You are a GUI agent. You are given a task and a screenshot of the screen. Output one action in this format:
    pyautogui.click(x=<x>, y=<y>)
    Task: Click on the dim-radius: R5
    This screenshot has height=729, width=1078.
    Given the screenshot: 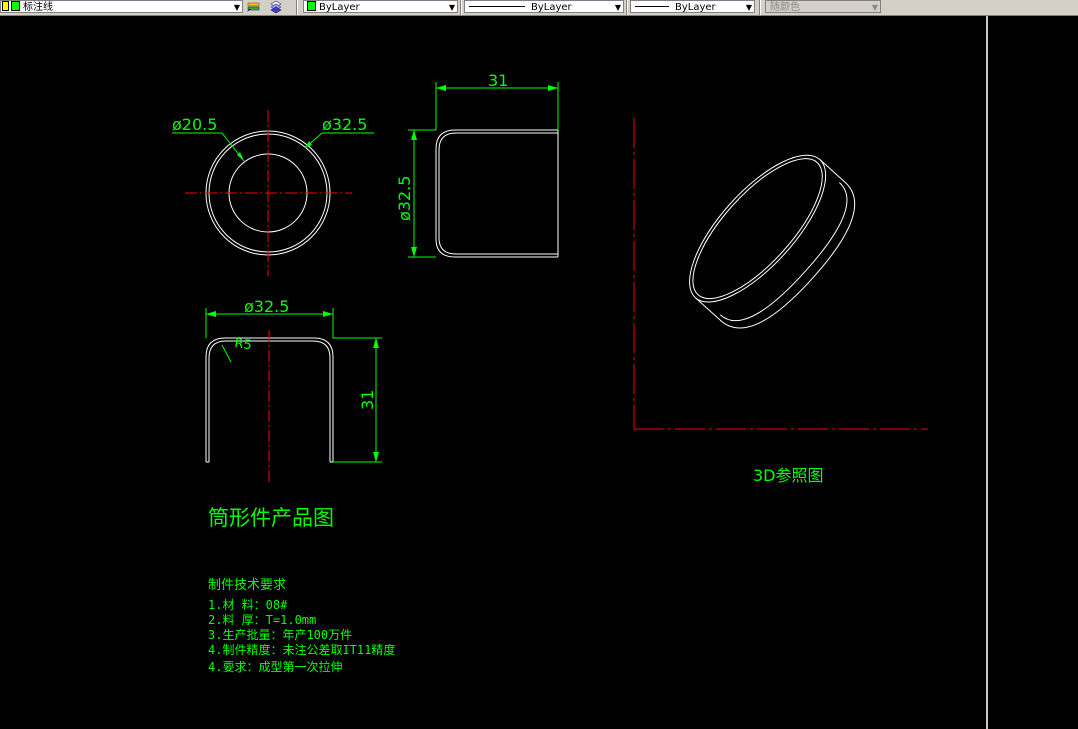 What is the action you would take?
    pyautogui.click(x=242, y=344)
    